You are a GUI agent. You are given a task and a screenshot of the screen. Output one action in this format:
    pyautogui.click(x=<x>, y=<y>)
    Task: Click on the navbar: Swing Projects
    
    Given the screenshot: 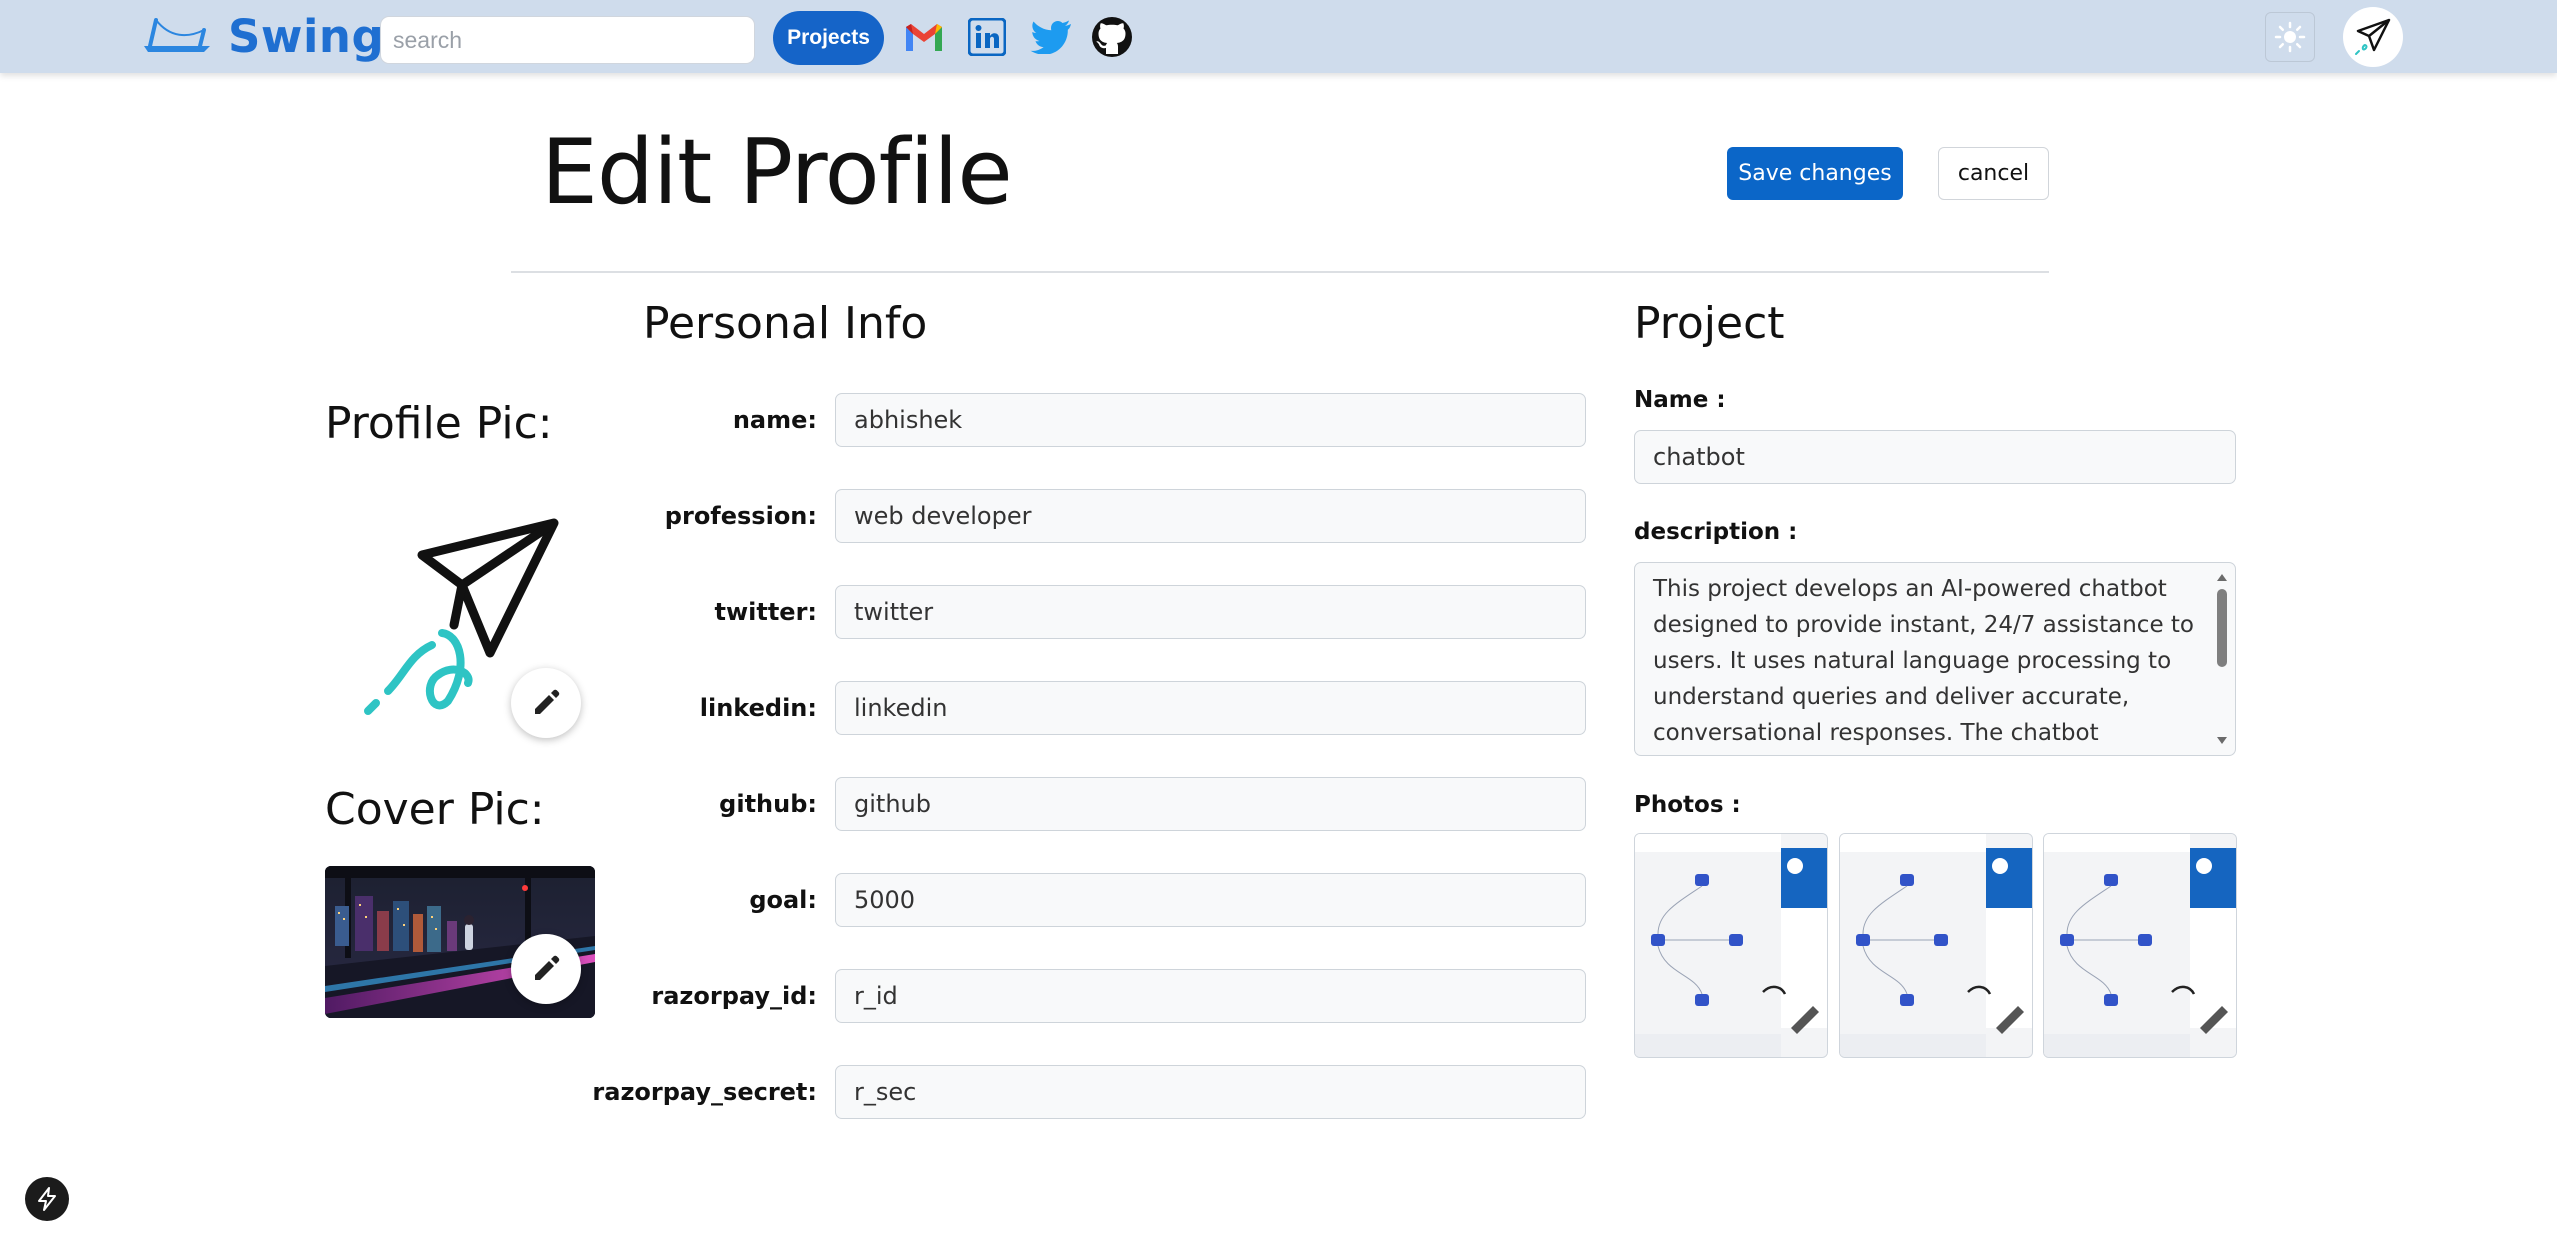 What is the action you would take?
    pyautogui.click(x=1278, y=36)
    